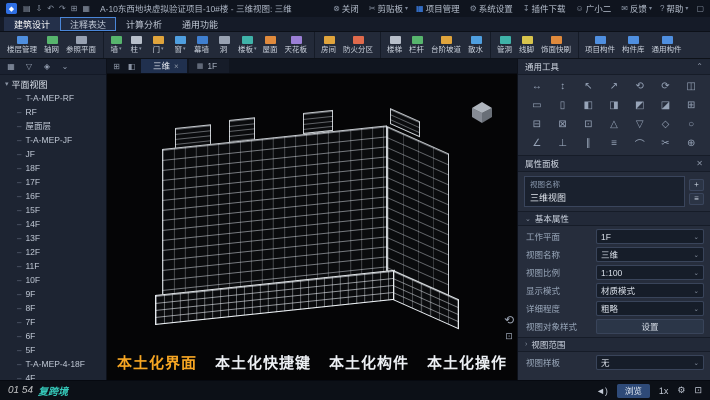 This screenshot has height=400, width=710. I want to click on tree-item-floor: ‒ 4F, so click(53, 375).